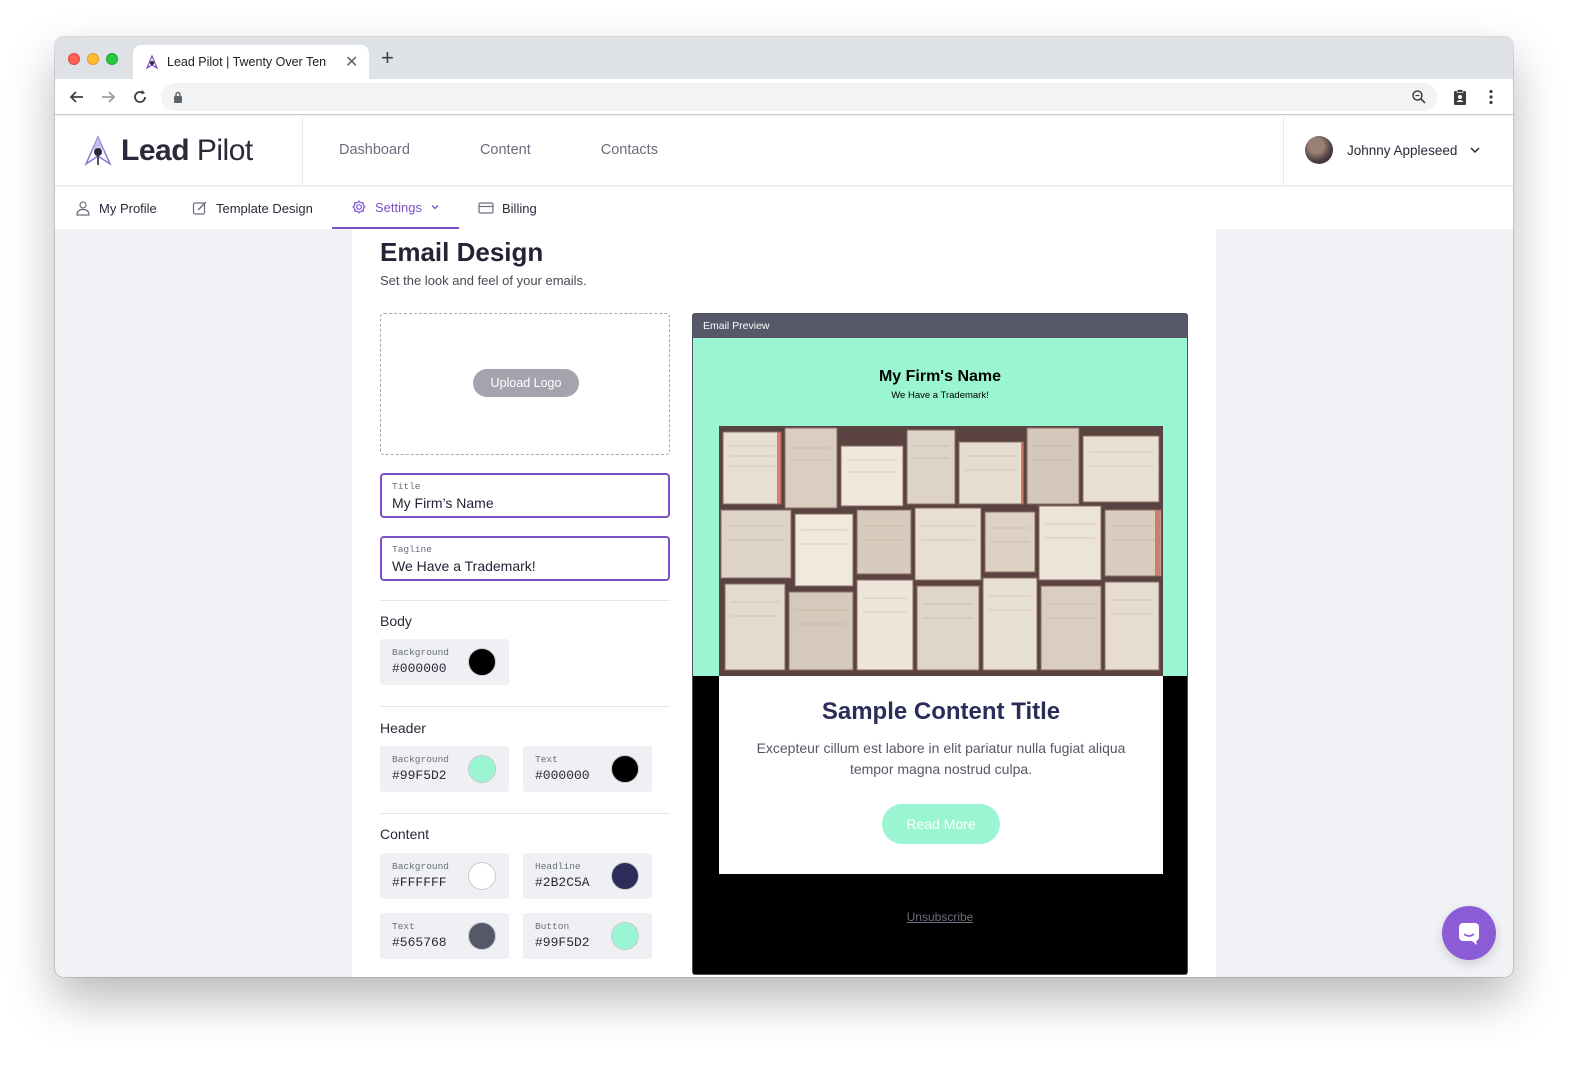  What do you see at coordinates (562, 882) in the screenshot?
I see `swatch-value: #2B2C5A` at bounding box center [562, 882].